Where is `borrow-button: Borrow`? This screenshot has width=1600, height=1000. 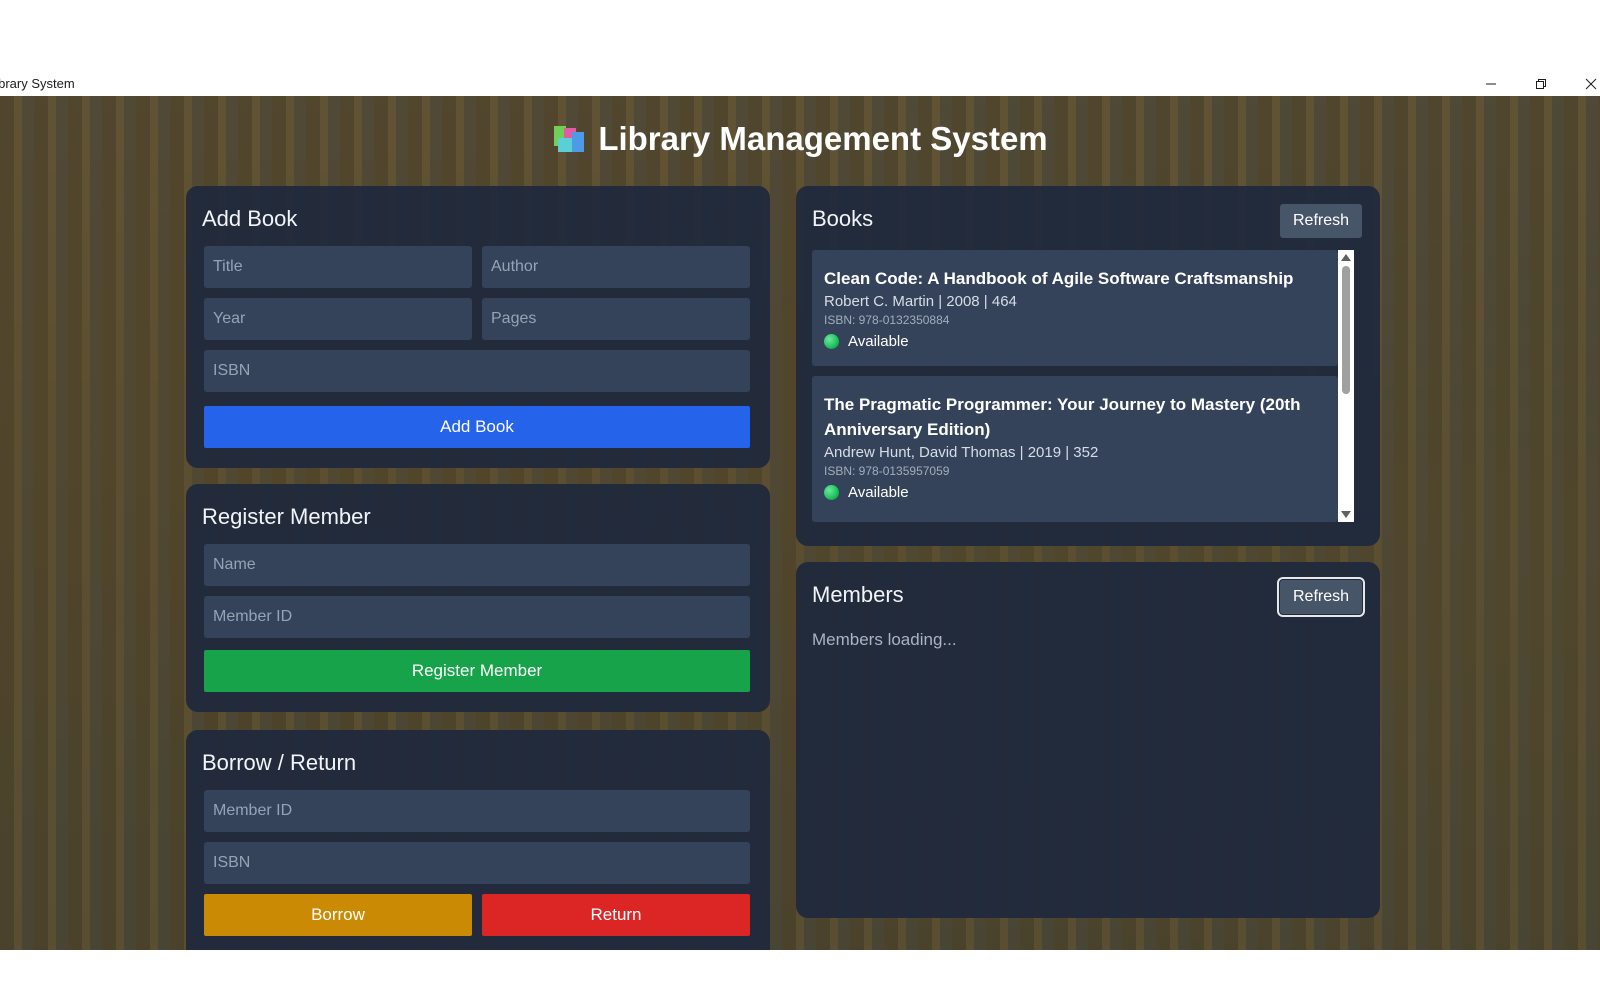 borrow-button: Borrow is located at coordinates (338, 915).